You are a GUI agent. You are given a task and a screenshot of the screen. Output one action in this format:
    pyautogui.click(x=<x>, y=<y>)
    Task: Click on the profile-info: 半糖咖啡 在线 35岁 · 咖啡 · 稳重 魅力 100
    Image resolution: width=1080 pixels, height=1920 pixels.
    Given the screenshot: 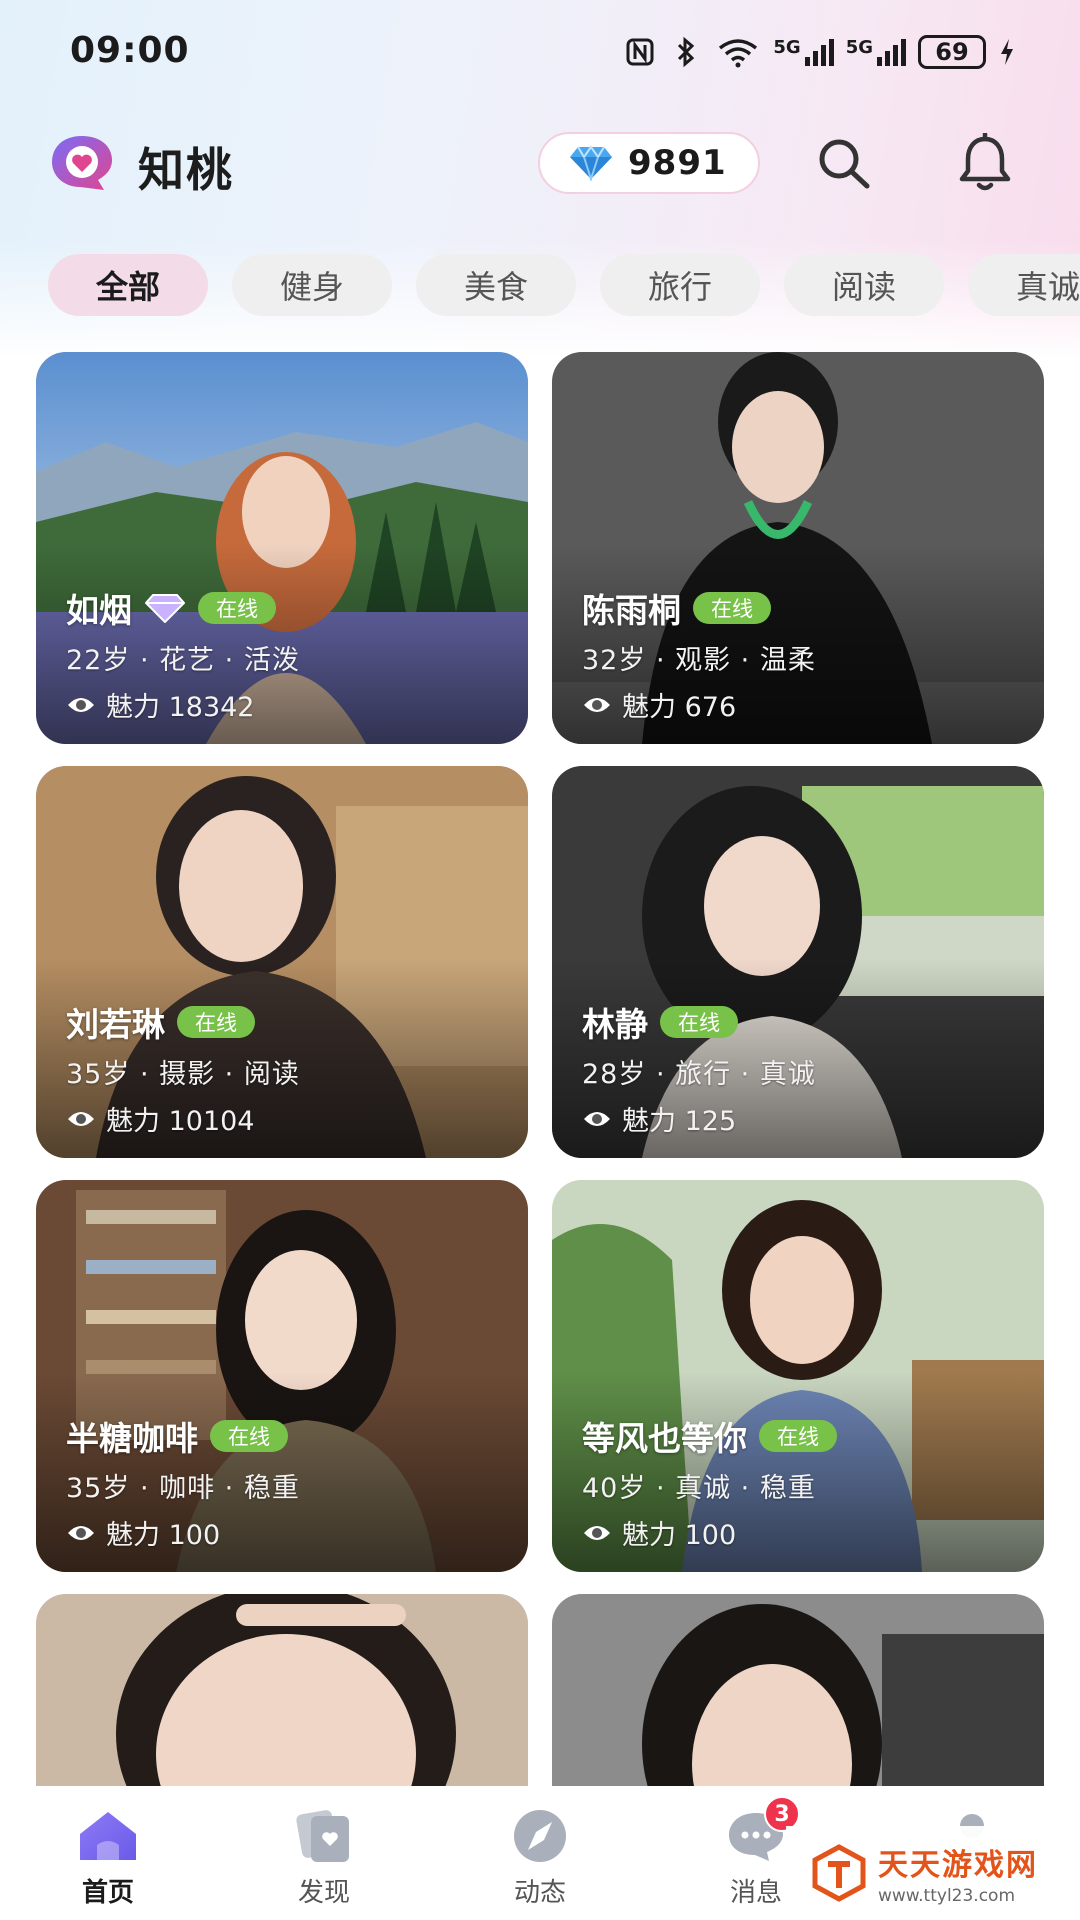 What is the action you would take?
    pyautogui.click(x=287, y=1483)
    